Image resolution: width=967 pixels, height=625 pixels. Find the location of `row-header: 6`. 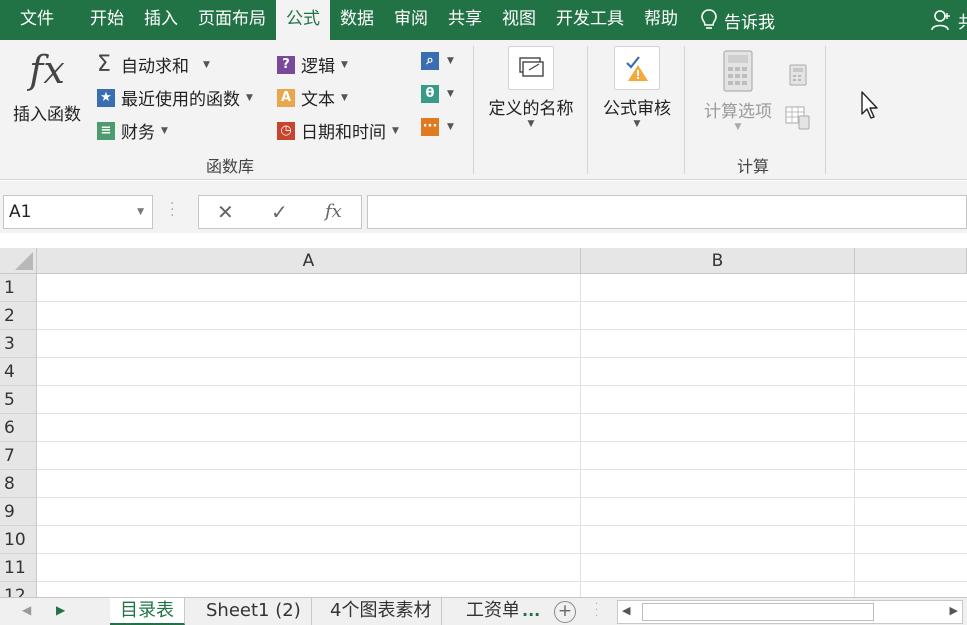

row-header: 6 is located at coordinates (18, 428).